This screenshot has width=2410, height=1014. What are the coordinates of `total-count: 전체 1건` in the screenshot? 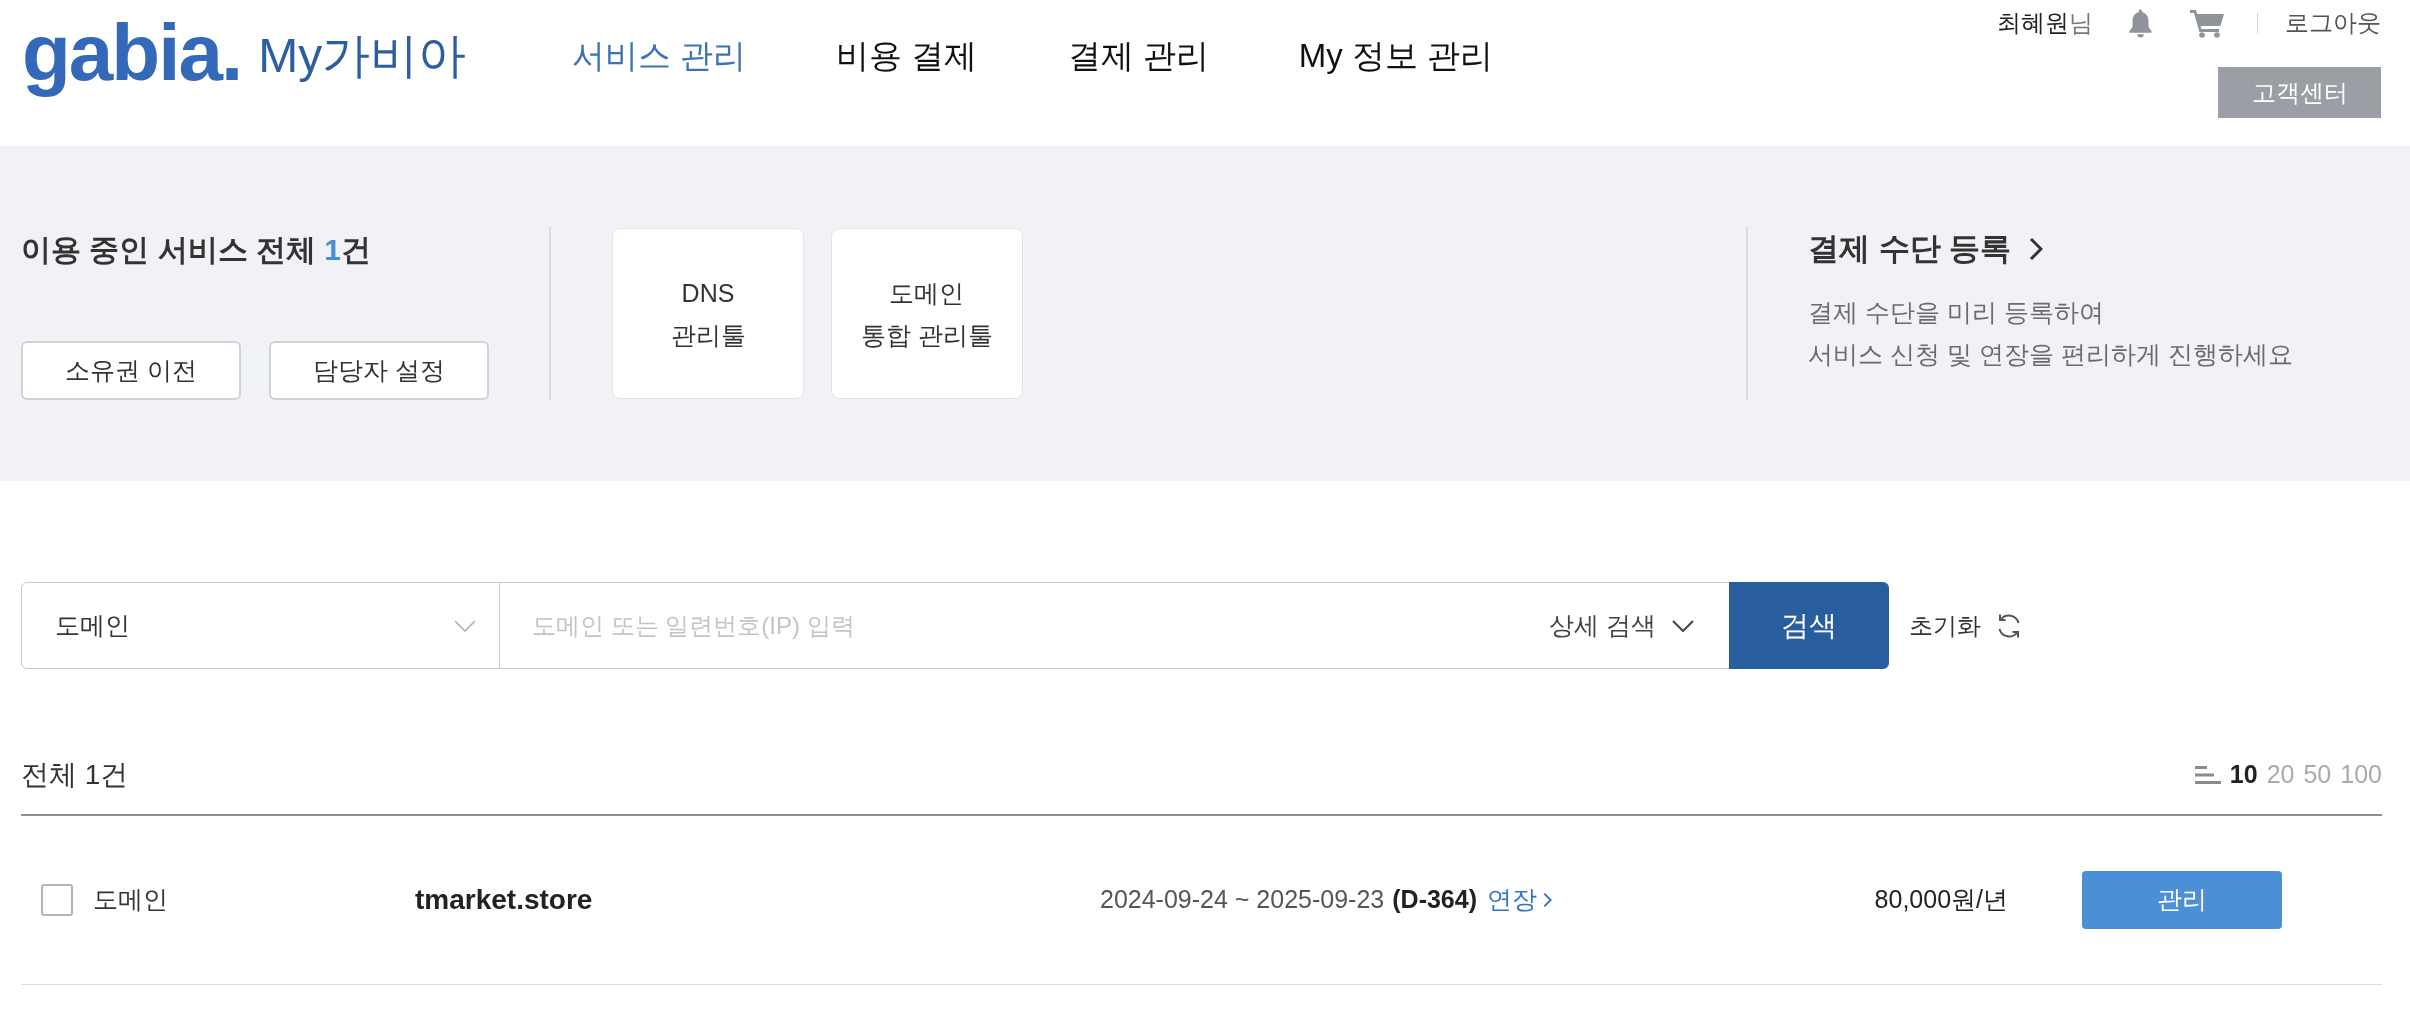 It's located at (75, 774).